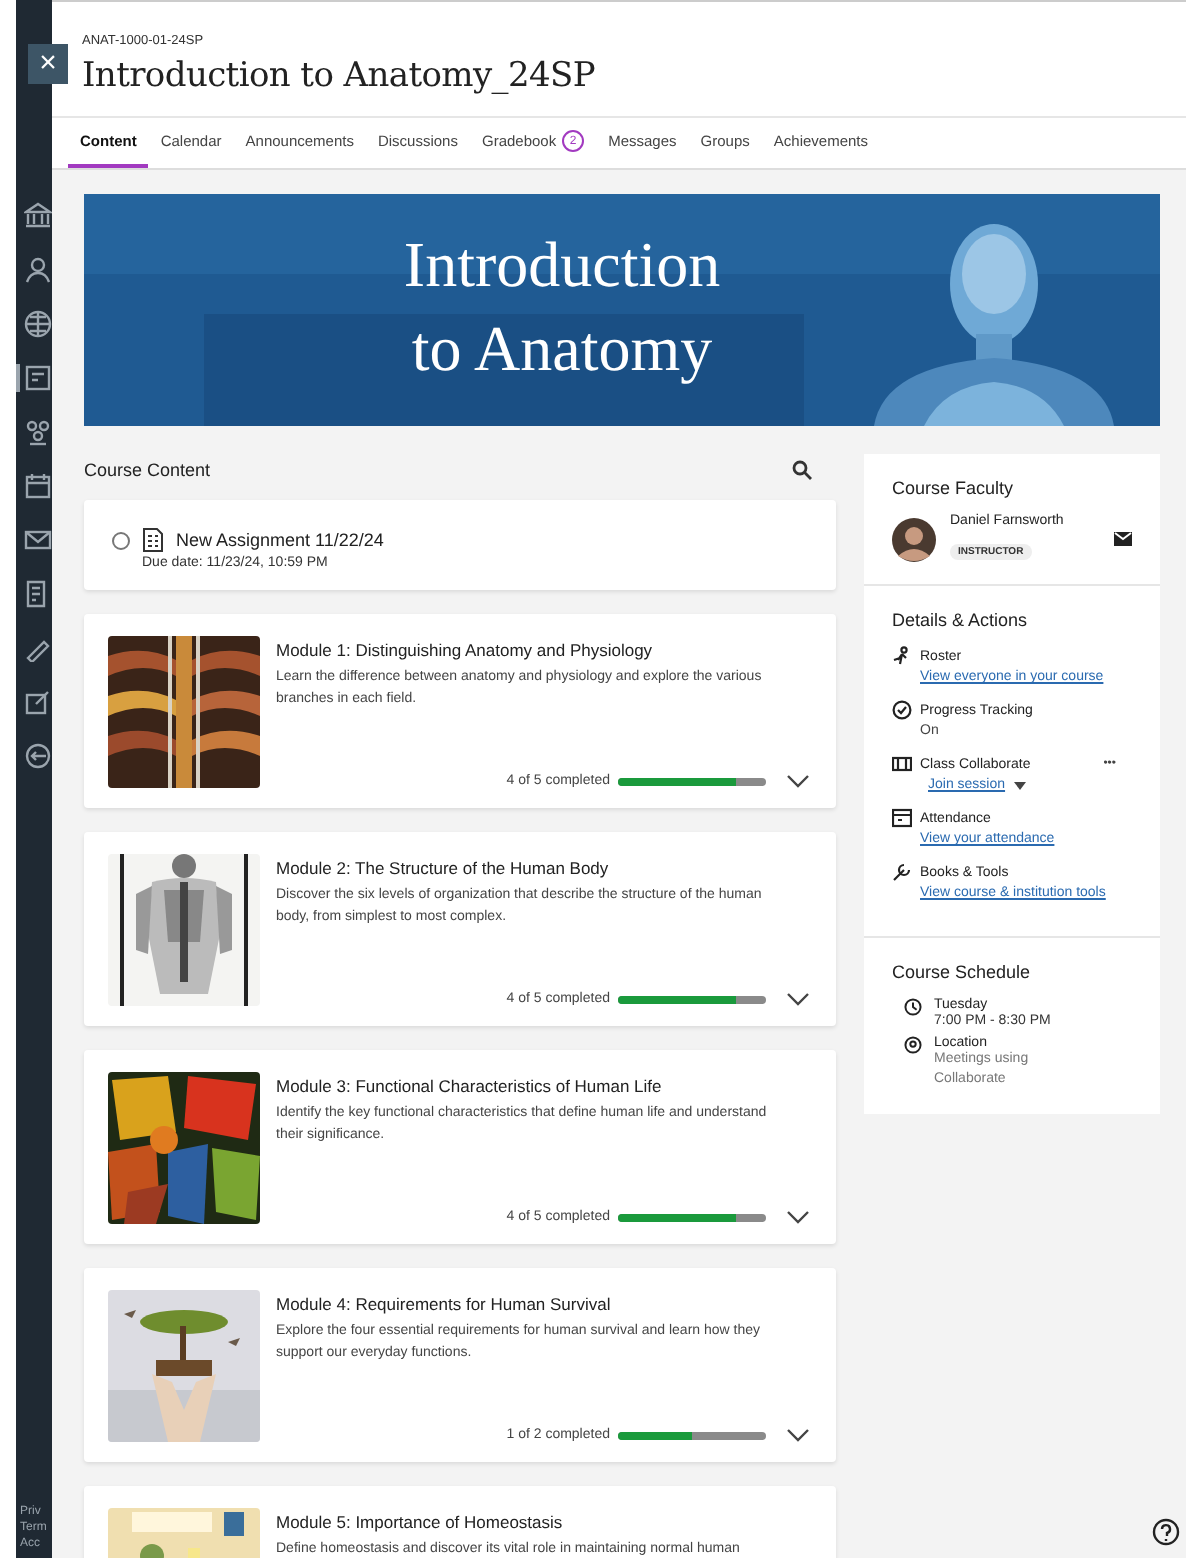 The width and height of the screenshot is (1186, 1558). I want to click on globe-icon, so click(38, 324).